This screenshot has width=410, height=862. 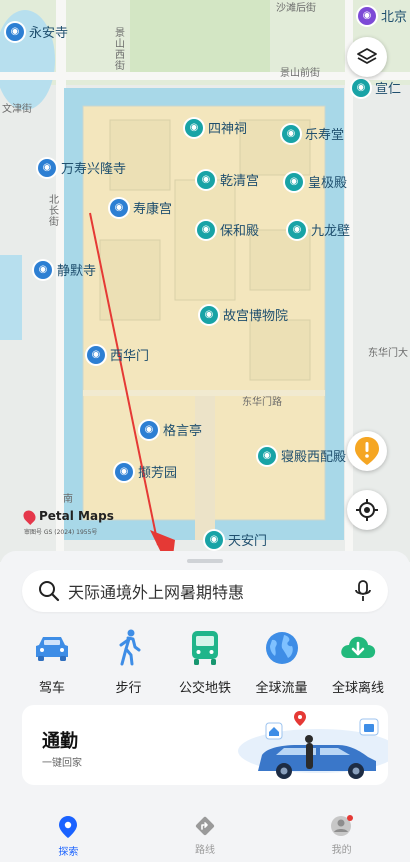 What do you see at coordinates (118, 354) in the screenshot?
I see `poi-xihuamen: ◉ 西华门` at bounding box center [118, 354].